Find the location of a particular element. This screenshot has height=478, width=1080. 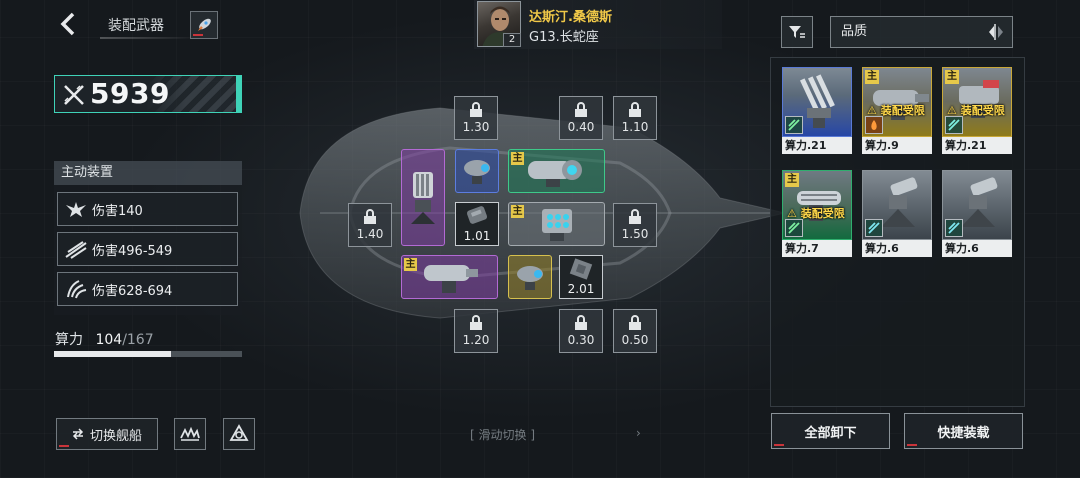

weapon-slot-gray-launcher: 主 is located at coordinates (556, 224).